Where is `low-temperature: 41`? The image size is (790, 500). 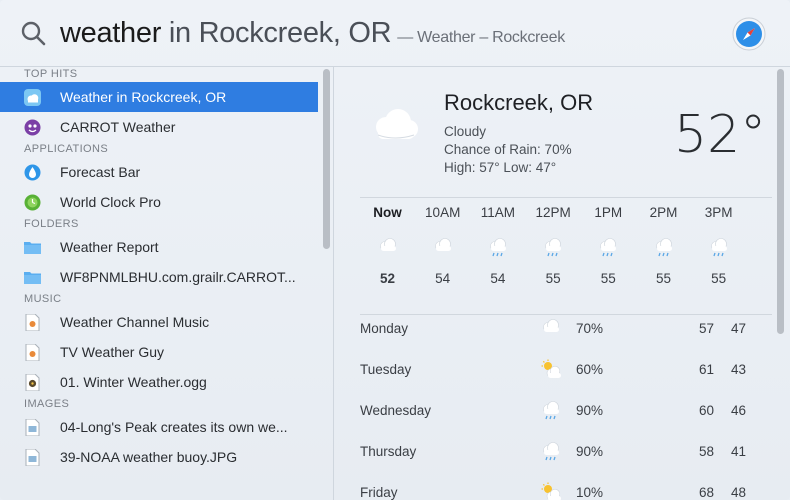
low-temperature: 41 is located at coordinates (738, 451).